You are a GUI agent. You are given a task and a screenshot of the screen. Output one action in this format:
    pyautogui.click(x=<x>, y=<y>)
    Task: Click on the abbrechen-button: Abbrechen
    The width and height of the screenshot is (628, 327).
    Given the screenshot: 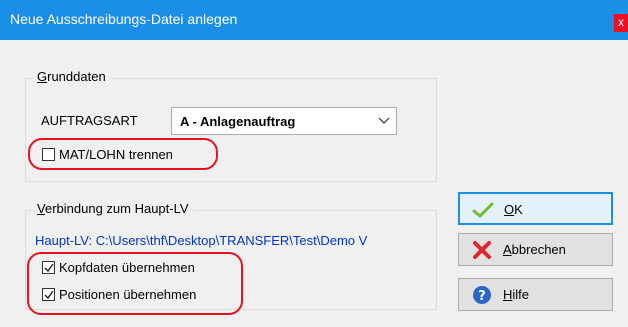 What is the action you would take?
    pyautogui.click(x=535, y=249)
    